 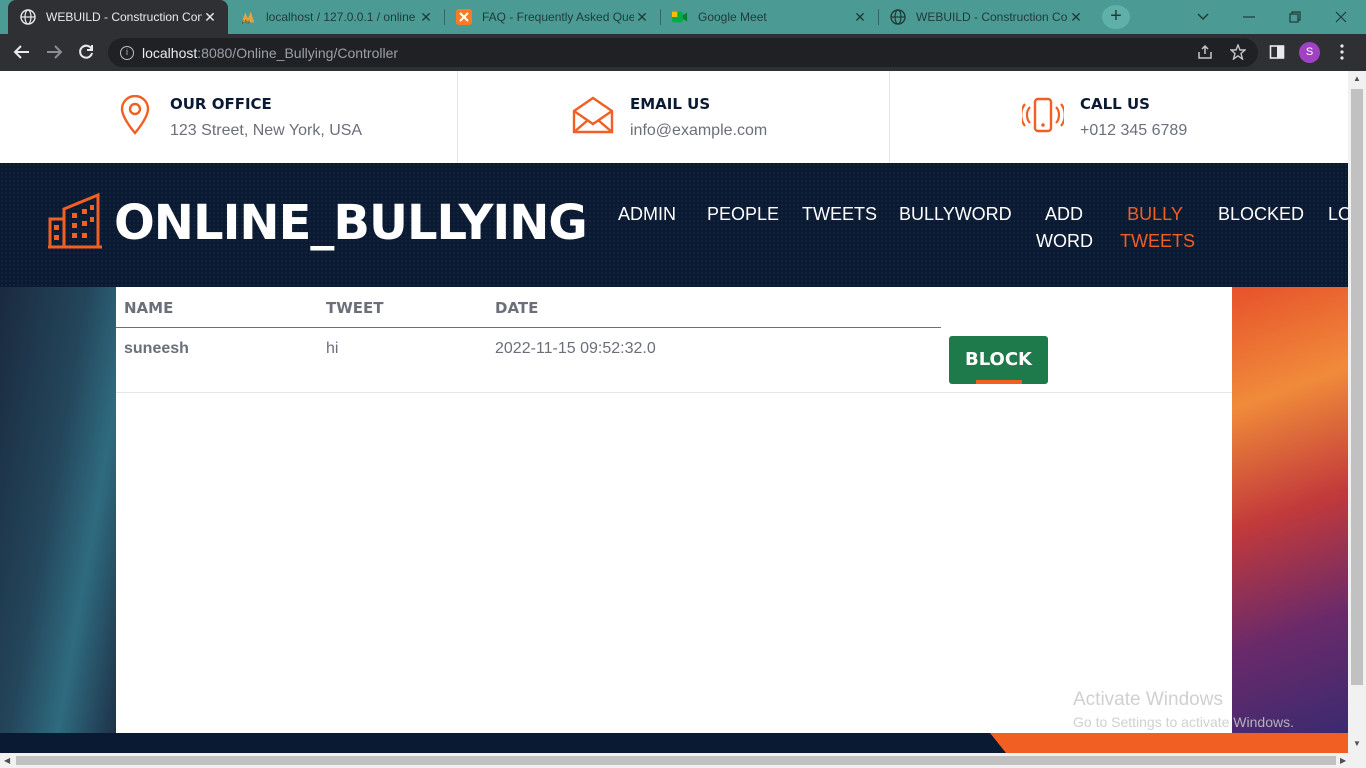 What do you see at coordinates (341, 17) in the screenshot?
I see `tab-title: localhost / 127.0.0.1 / online` at bounding box center [341, 17].